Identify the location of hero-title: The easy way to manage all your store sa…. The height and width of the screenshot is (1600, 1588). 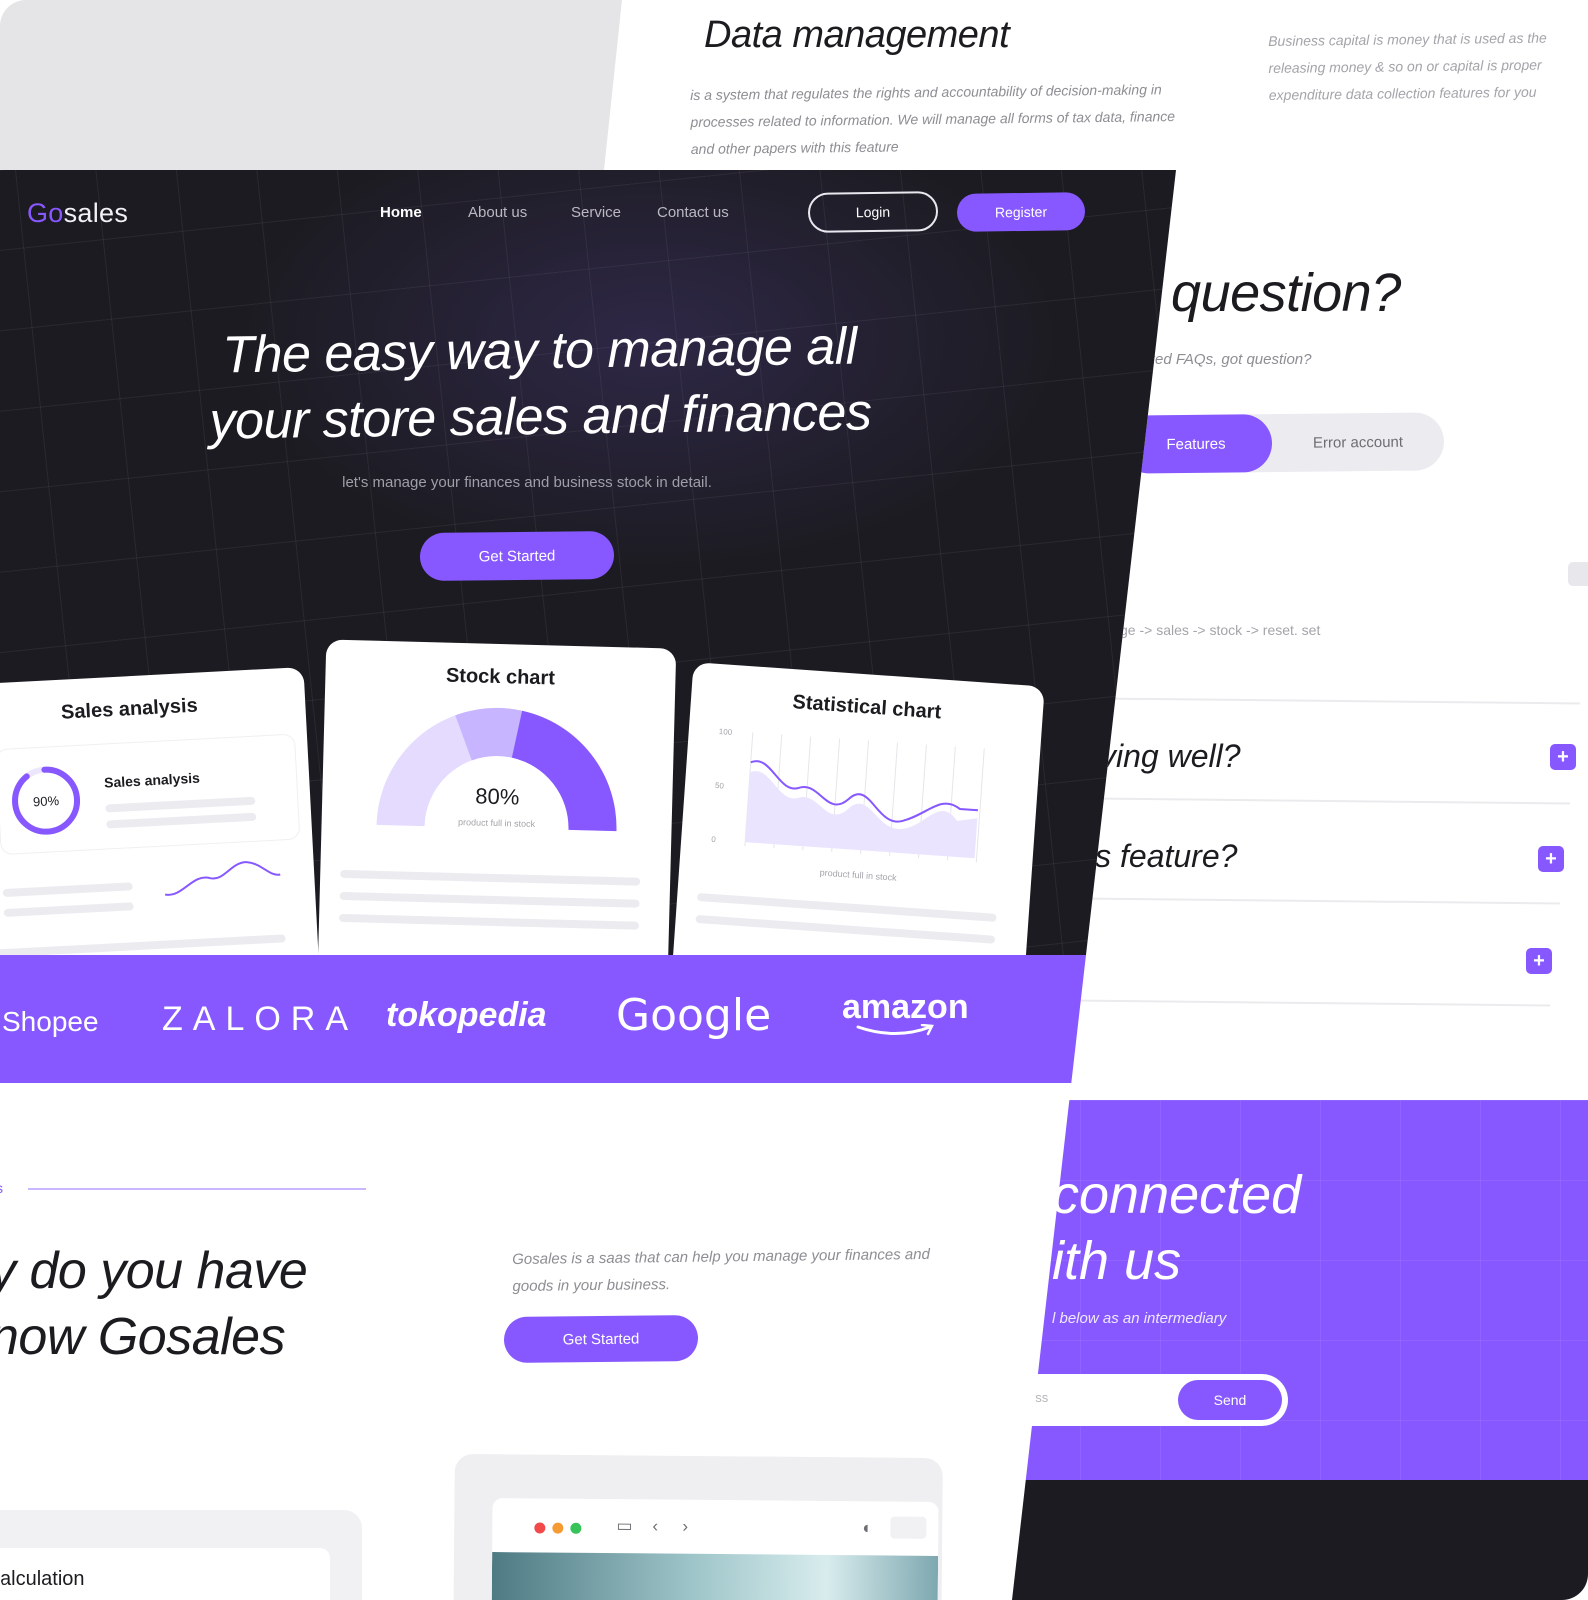
(540, 384).